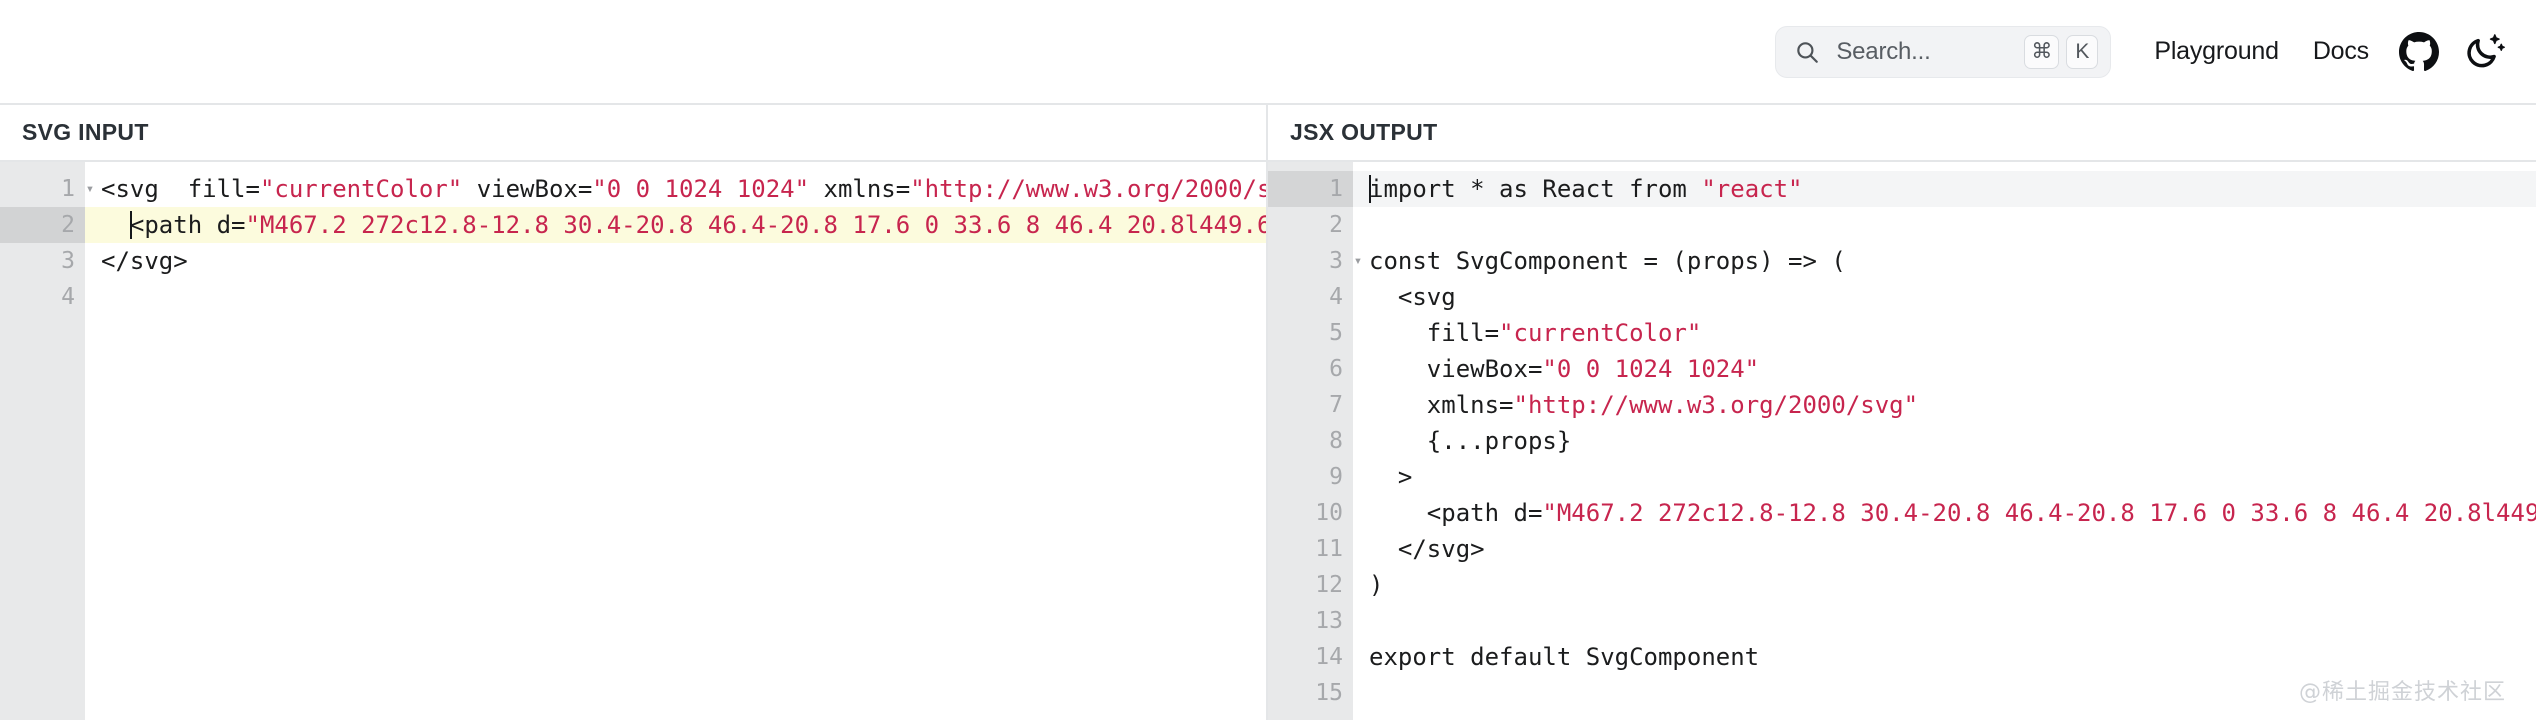 The image size is (2536, 720). I want to click on kbd-command: ⌘, so click(2042, 51).